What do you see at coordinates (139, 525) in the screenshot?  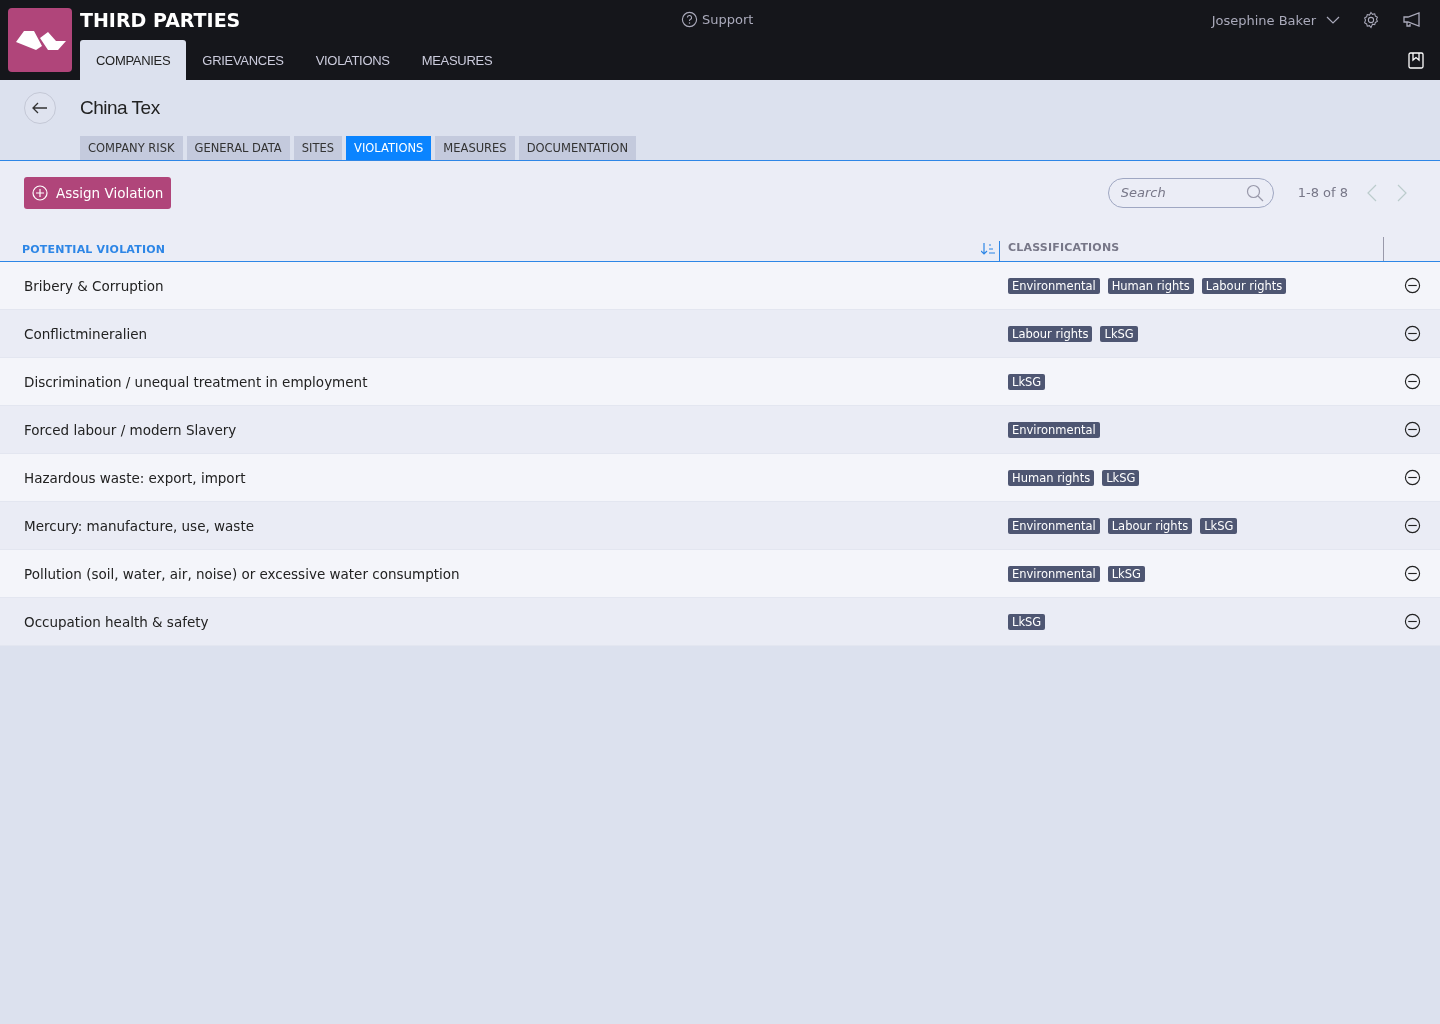 I see `violation-name: Mercury: manufacture, use, waste` at bounding box center [139, 525].